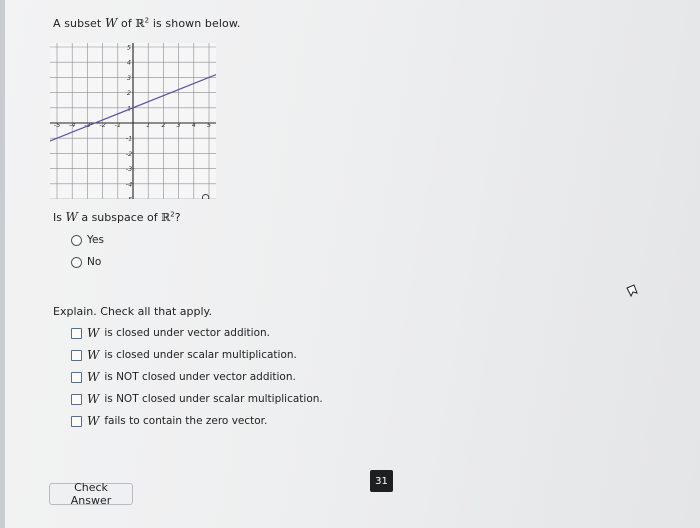  Describe the element at coordinates (187, 333) in the screenshot. I see `check-label: is closed under vector addition.` at that location.